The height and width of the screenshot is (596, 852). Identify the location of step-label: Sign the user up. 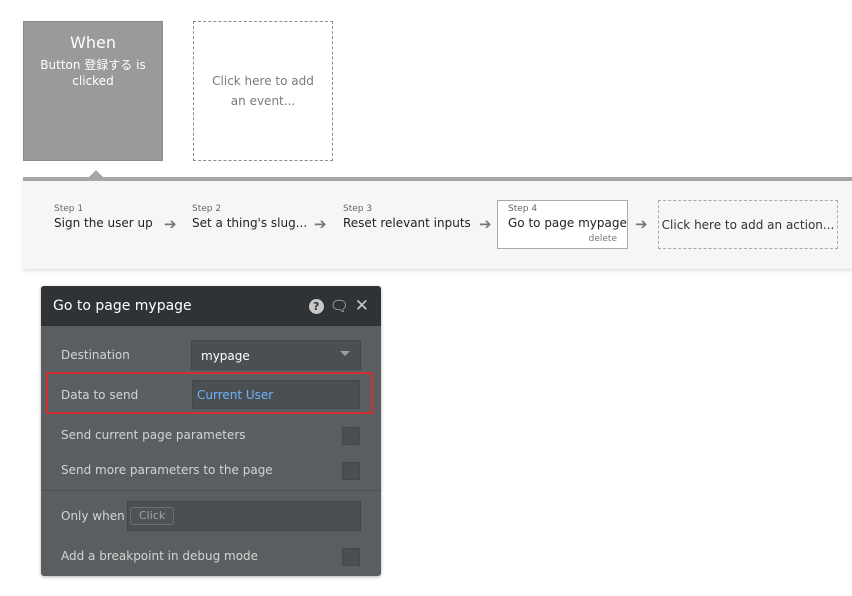
(103, 223).